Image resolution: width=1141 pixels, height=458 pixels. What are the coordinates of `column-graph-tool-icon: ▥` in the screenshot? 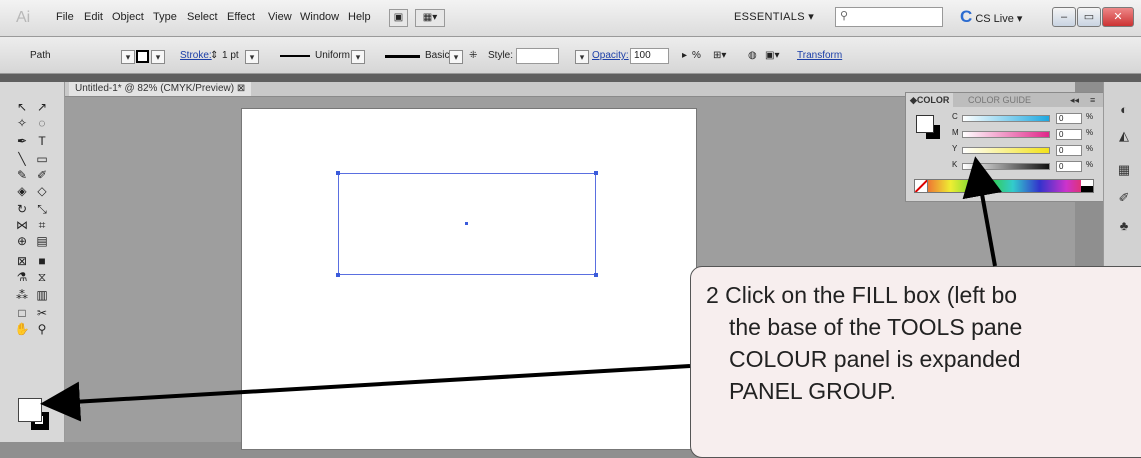 It's located at (42, 295).